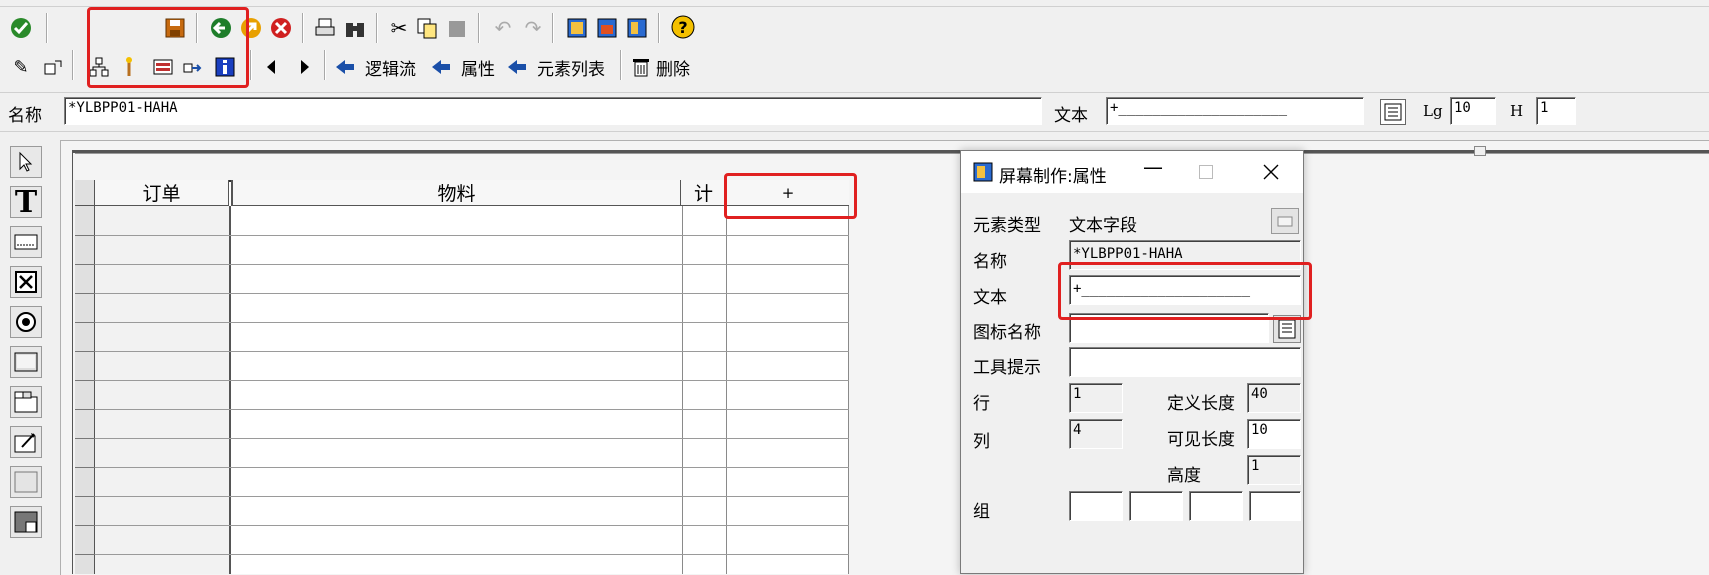 This screenshot has width=1709, height=575. What do you see at coordinates (533, 28) in the screenshot?
I see `redo-icon: ↷` at bounding box center [533, 28].